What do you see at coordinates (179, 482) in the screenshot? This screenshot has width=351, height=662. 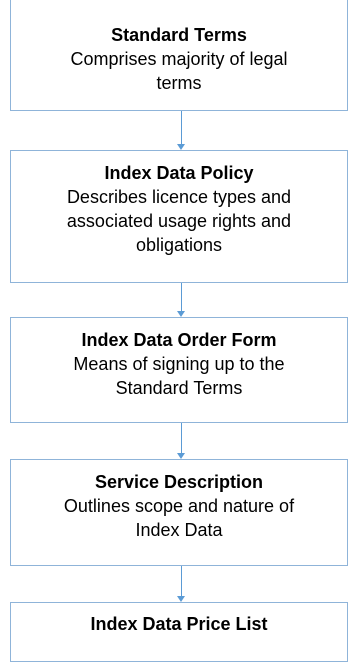 I see `flow-box-title: Service Description` at bounding box center [179, 482].